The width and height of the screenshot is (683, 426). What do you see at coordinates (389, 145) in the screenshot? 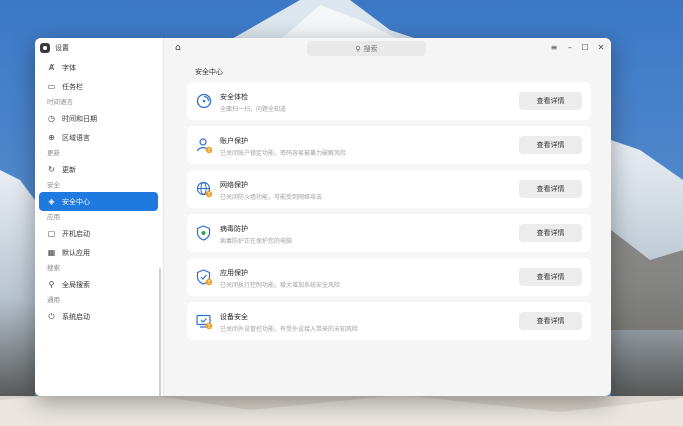
I see `security-card: 账户保护已关闭账户锁定功能，密码容易被暴力破解风险 查看详情` at bounding box center [389, 145].